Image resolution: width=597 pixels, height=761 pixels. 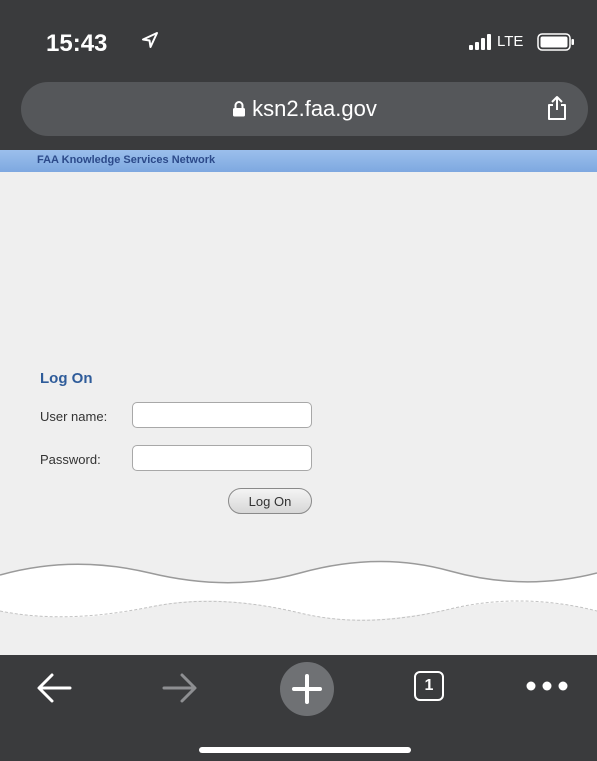 What do you see at coordinates (555, 42) in the screenshot?
I see `battery-icon` at bounding box center [555, 42].